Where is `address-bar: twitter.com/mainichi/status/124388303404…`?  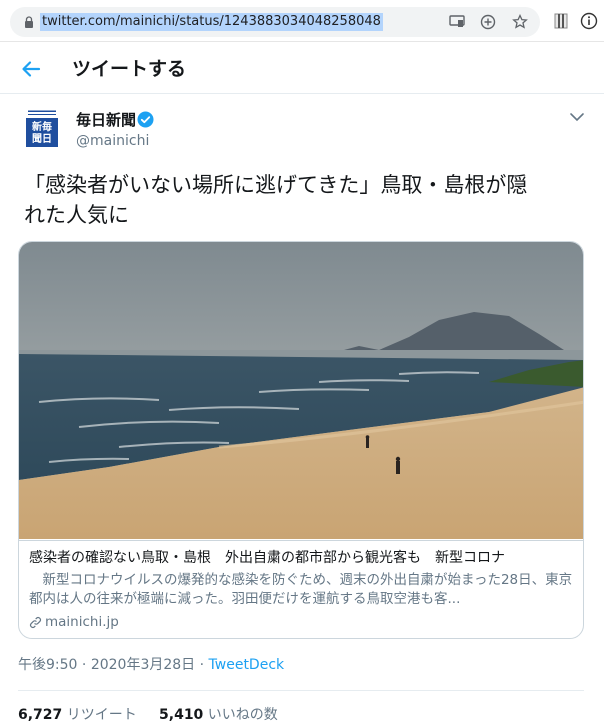
address-bar: twitter.com/mainichi/status/124388303404… is located at coordinates (275, 22).